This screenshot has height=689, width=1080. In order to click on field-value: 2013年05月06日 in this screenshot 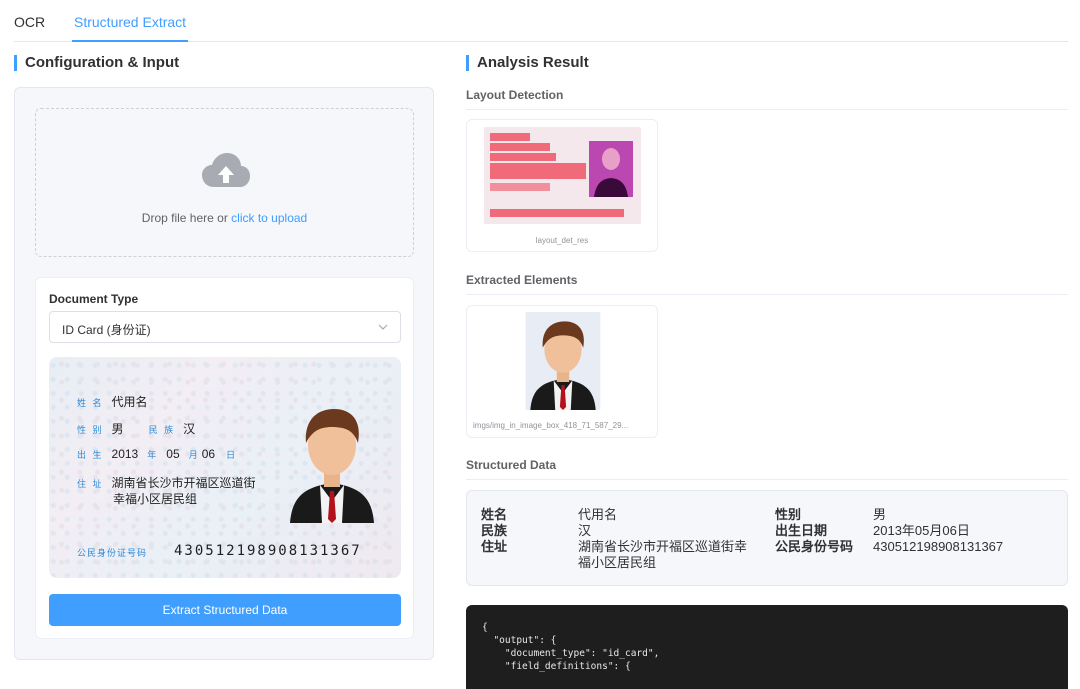, I will do `click(921, 530)`.